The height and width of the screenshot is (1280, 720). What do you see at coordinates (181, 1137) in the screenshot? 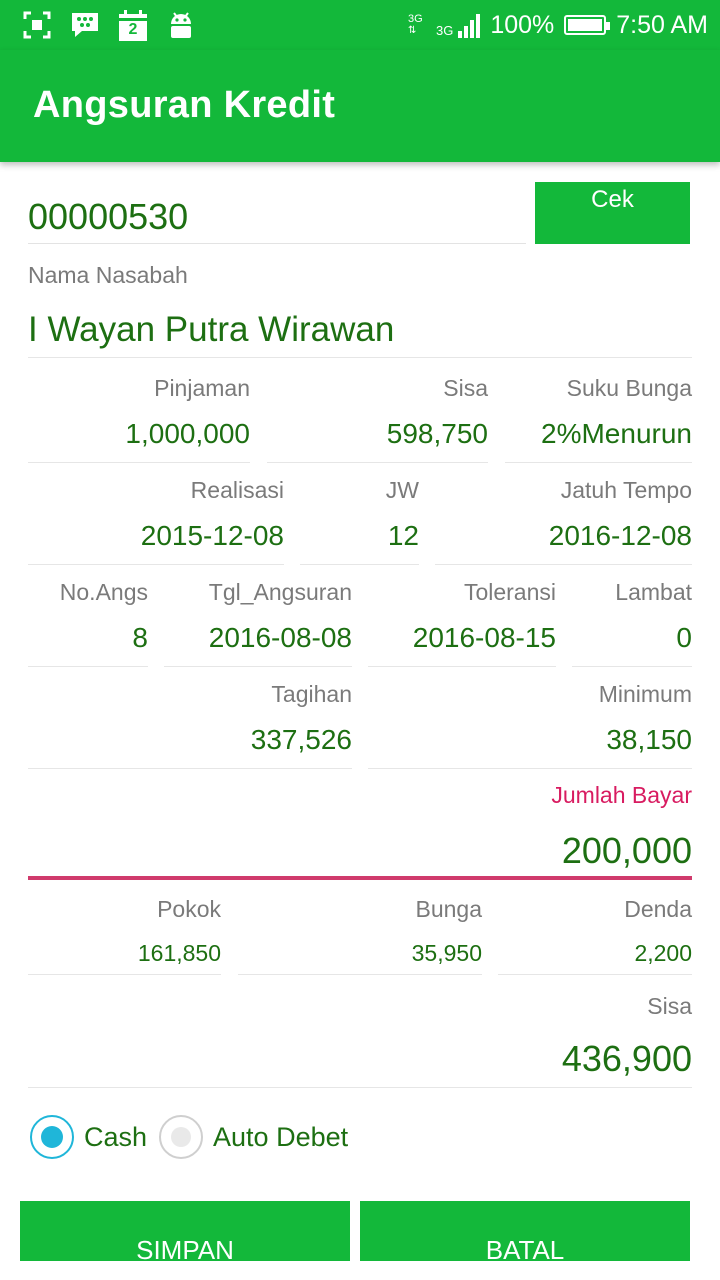
I see `auto-debet-radio` at bounding box center [181, 1137].